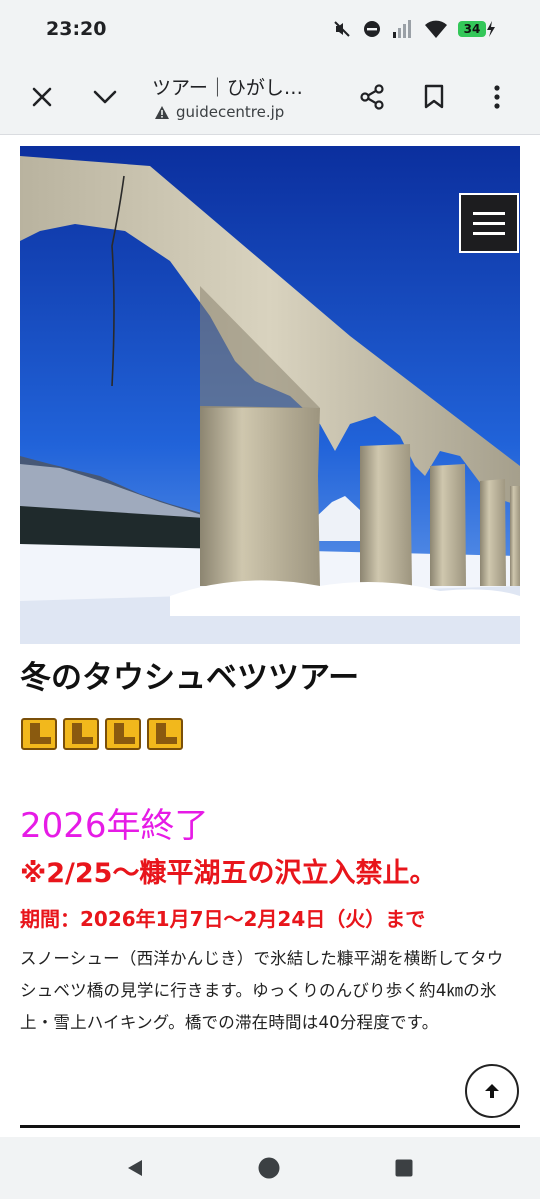 The image size is (540, 1199). I want to click on close-tab-button, so click(42, 97).